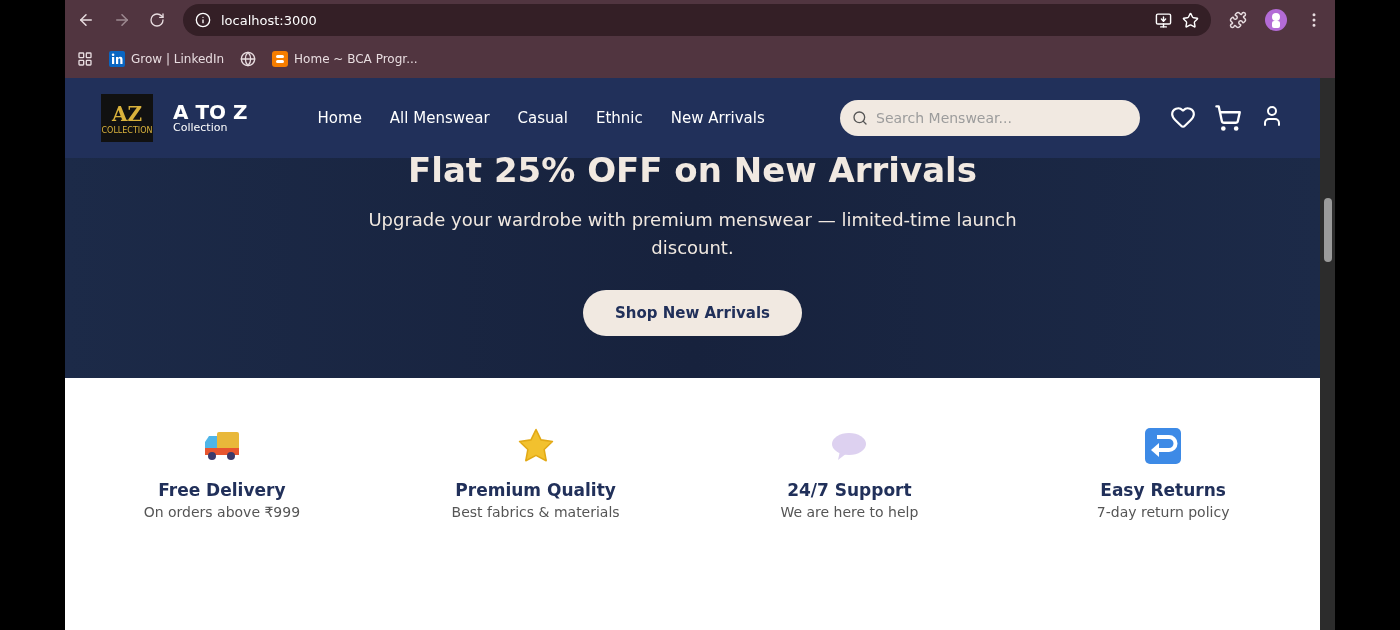  What do you see at coordinates (439, 118) in the screenshot?
I see `nav-link: All Menswear` at bounding box center [439, 118].